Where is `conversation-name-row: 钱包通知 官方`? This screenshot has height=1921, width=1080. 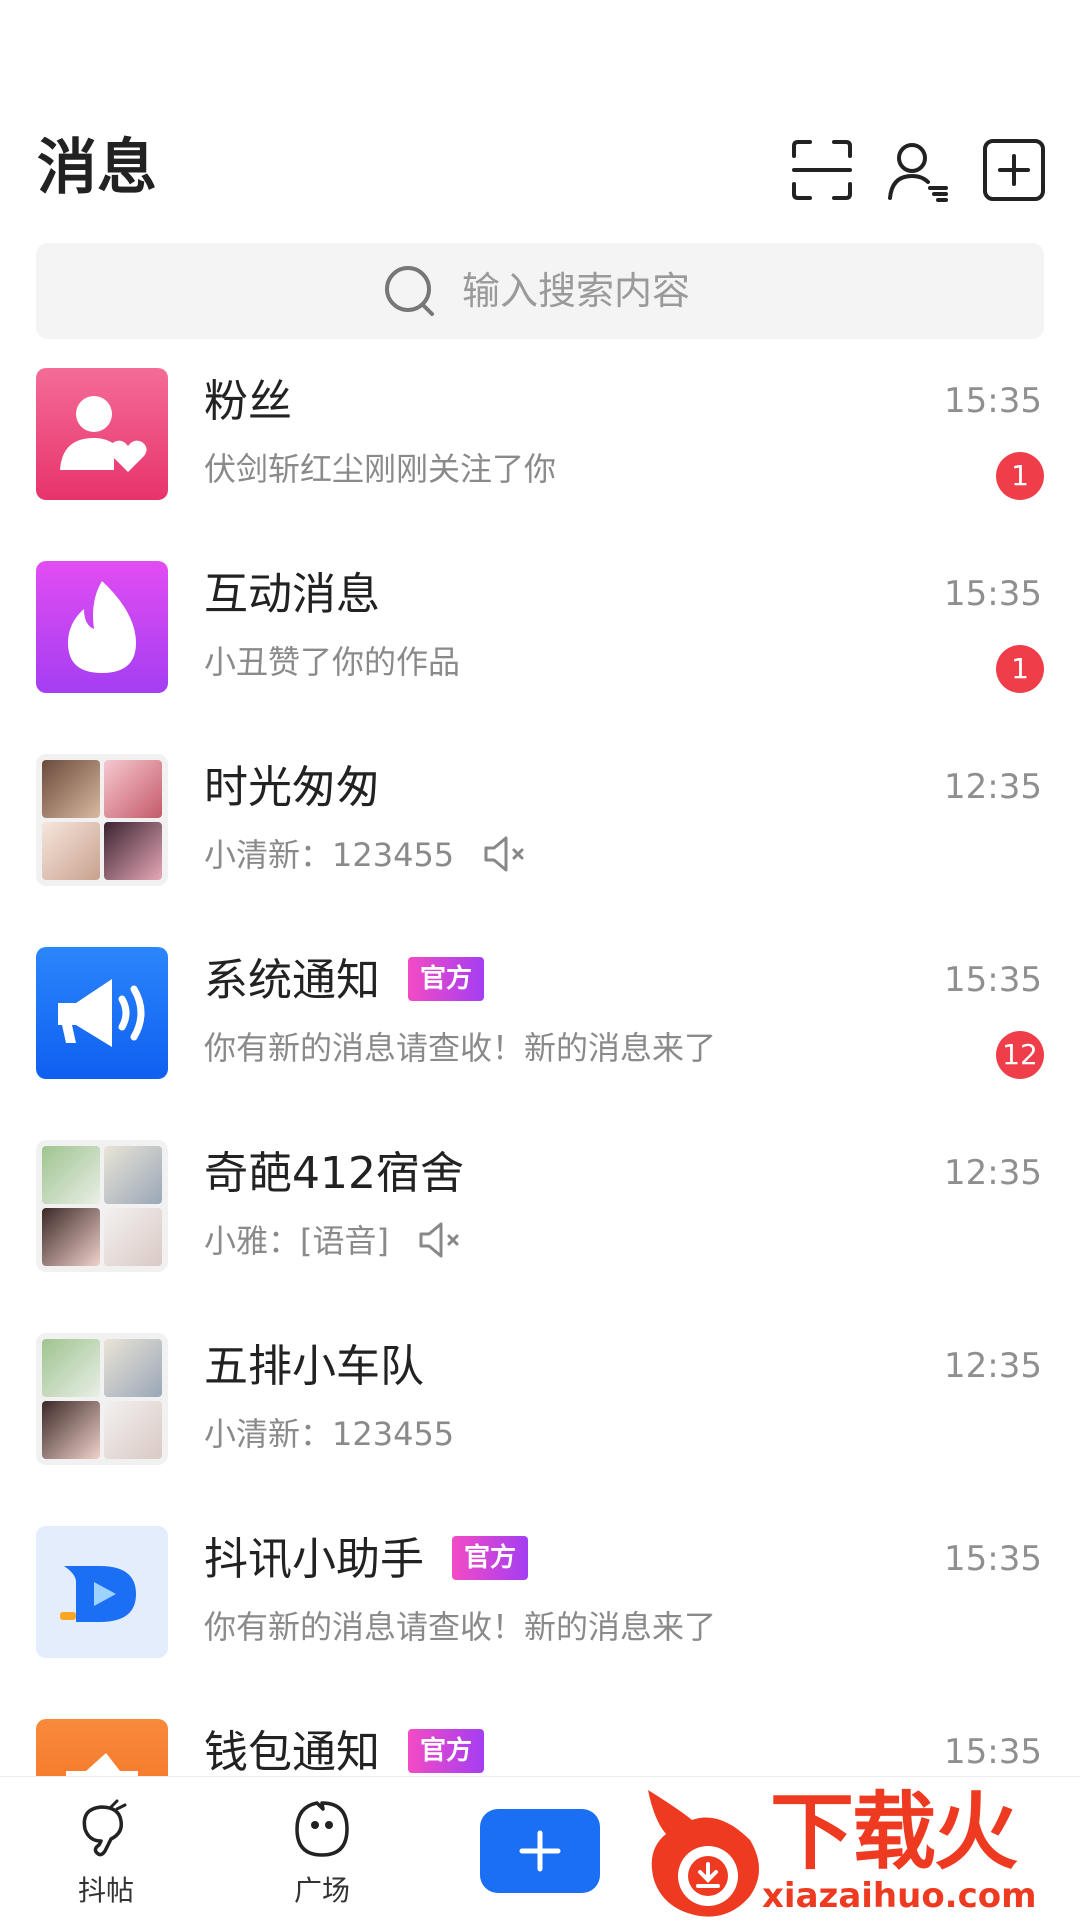 conversation-name-row: 钱包通知 官方 is located at coordinates (344, 1753).